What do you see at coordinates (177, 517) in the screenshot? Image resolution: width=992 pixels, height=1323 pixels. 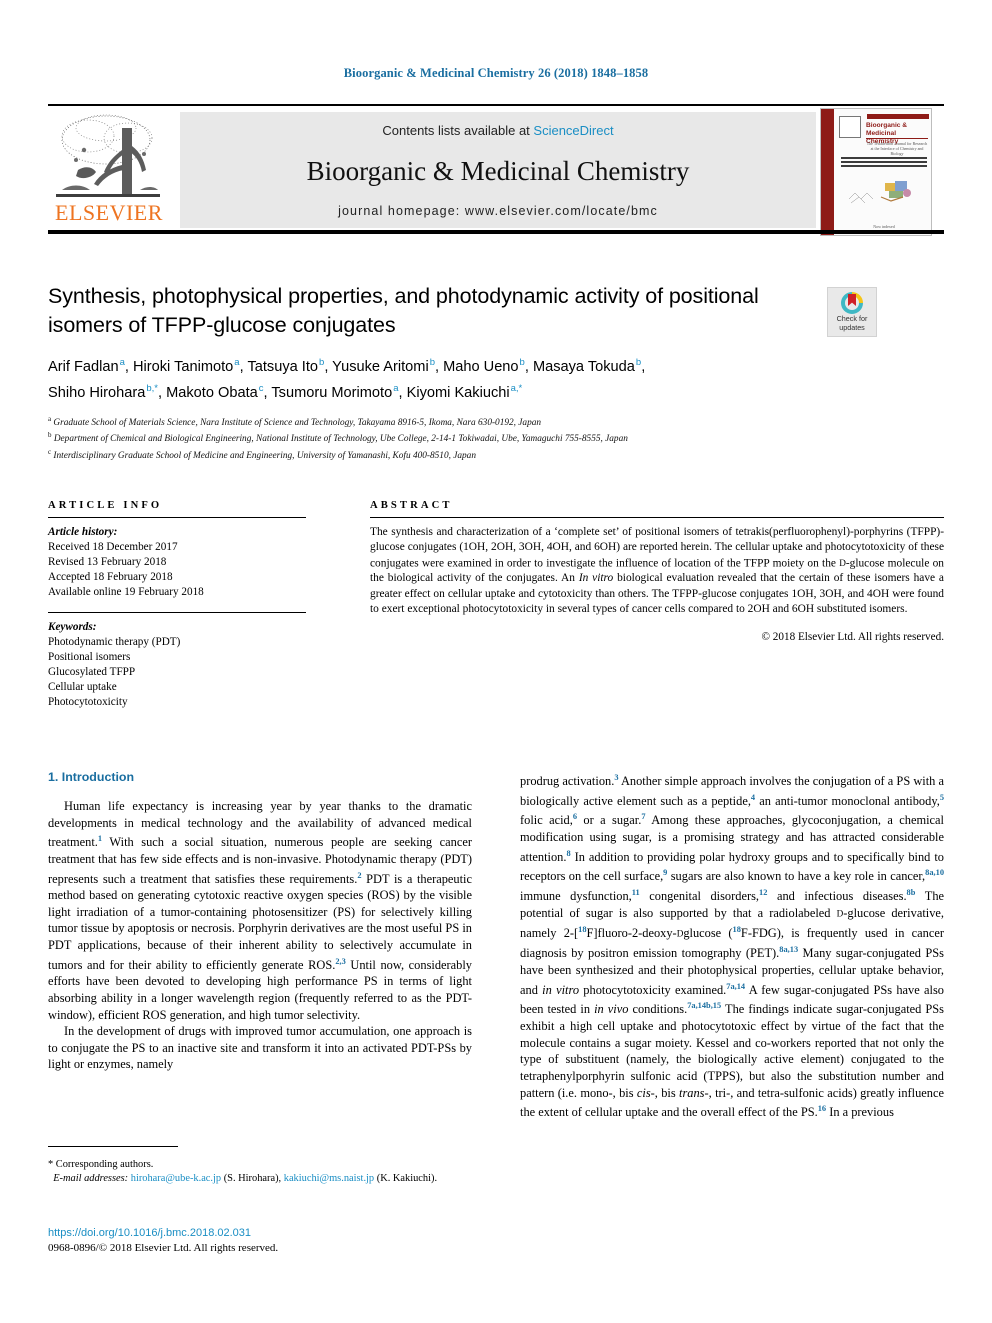 I see `article-info-rule` at bounding box center [177, 517].